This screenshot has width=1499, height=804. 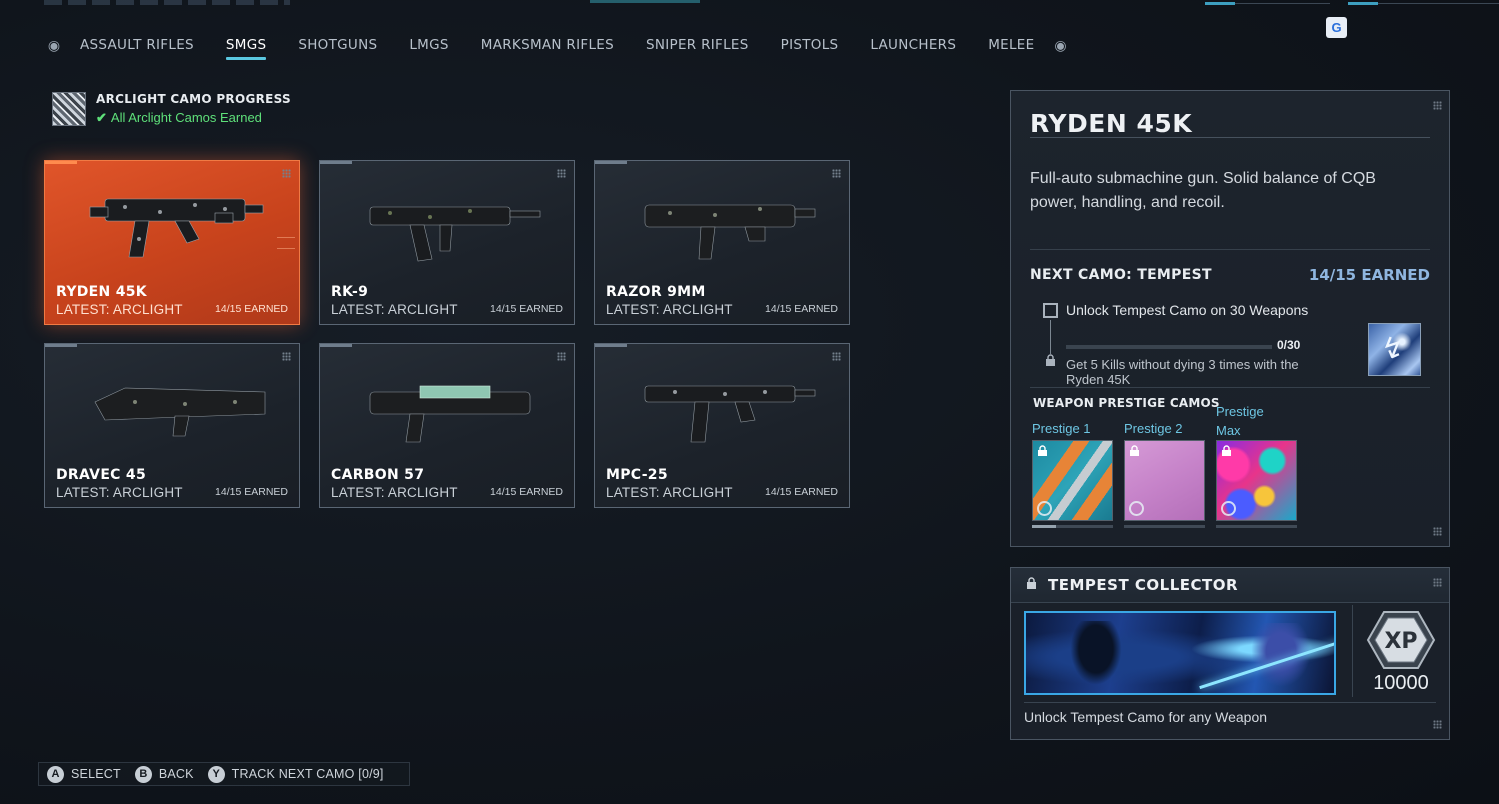 I want to click on collector-reward-banner, so click(x=1180, y=653).